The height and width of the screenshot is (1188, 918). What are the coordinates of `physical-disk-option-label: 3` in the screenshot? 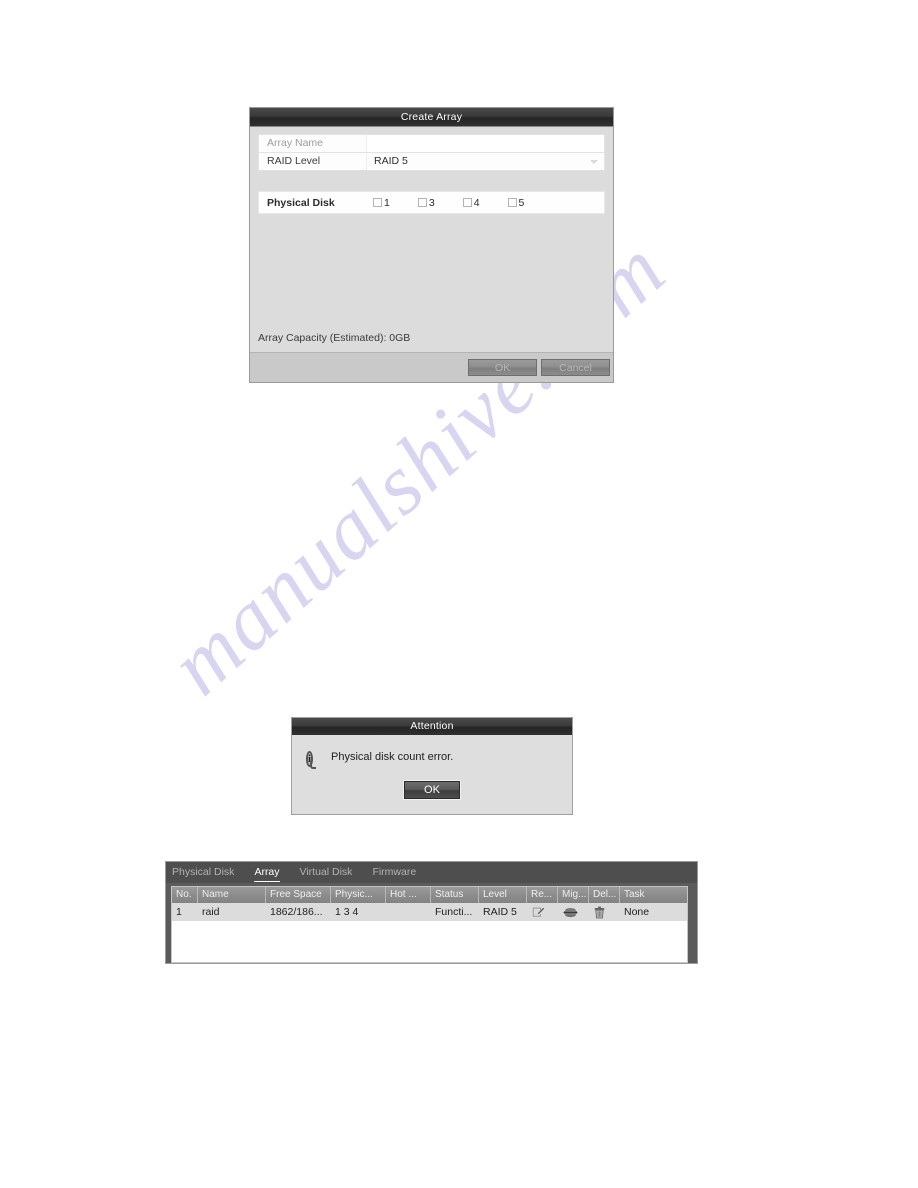 It's located at (431, 202).